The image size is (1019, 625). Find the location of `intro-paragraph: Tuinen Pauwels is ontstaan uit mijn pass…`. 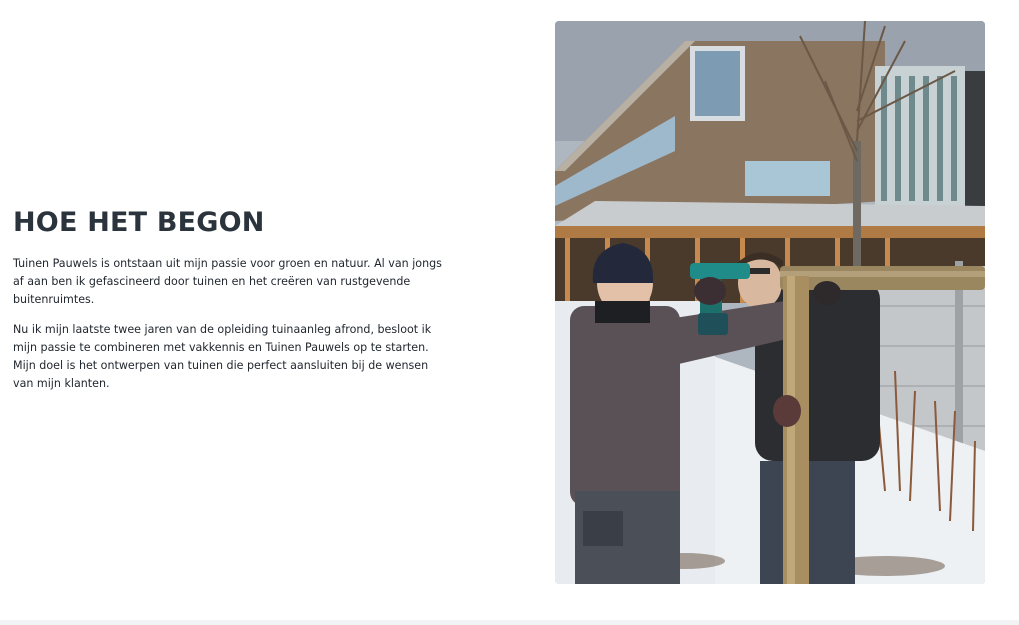

intro-paragraph: Tuinen Pauwels is ontstaan uit mijn pass… is located at coordinates (227, 281).